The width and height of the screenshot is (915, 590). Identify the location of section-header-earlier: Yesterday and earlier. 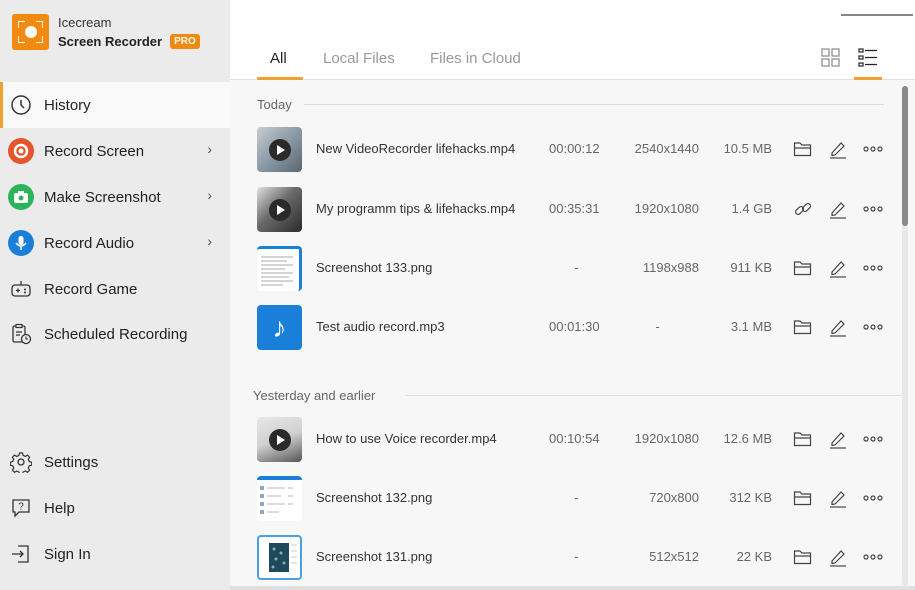
(578, 395).